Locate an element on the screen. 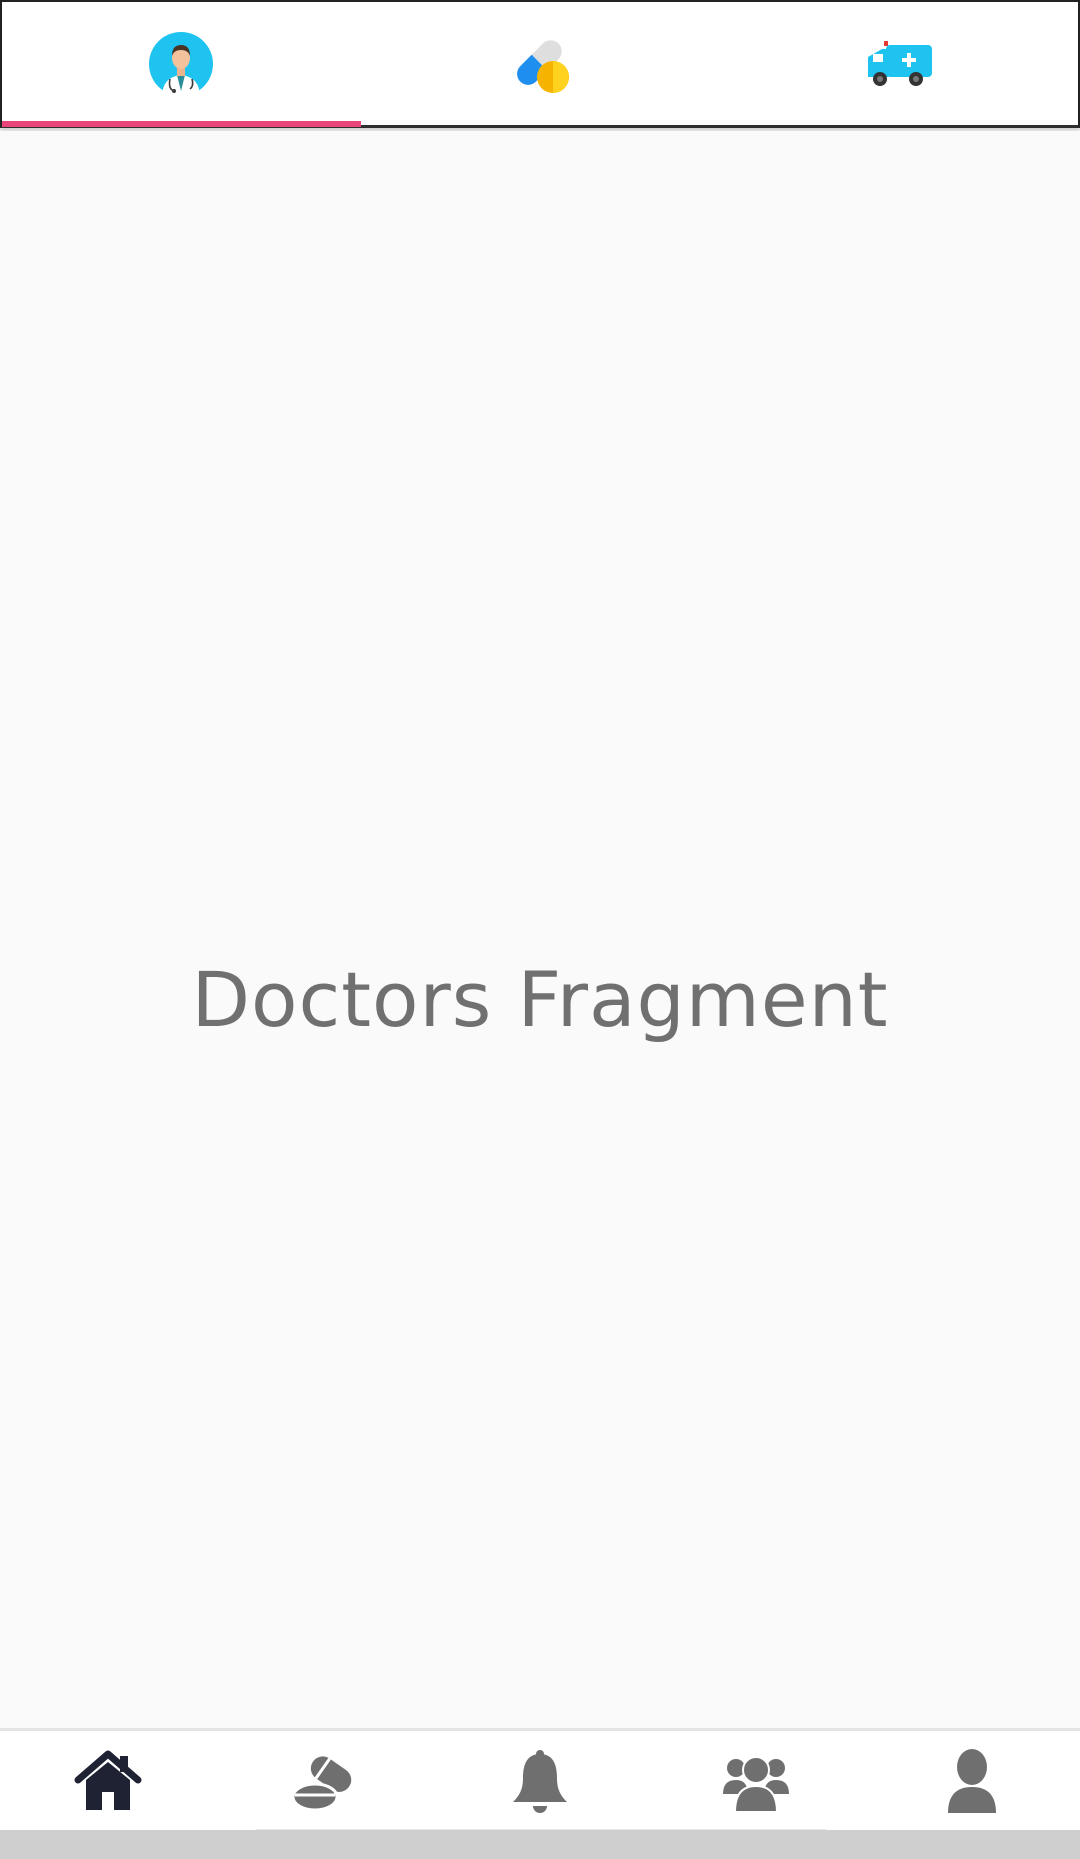 This screenshot has height=1859, width=1080. tab-doctors is located at coordinates (181, 64).